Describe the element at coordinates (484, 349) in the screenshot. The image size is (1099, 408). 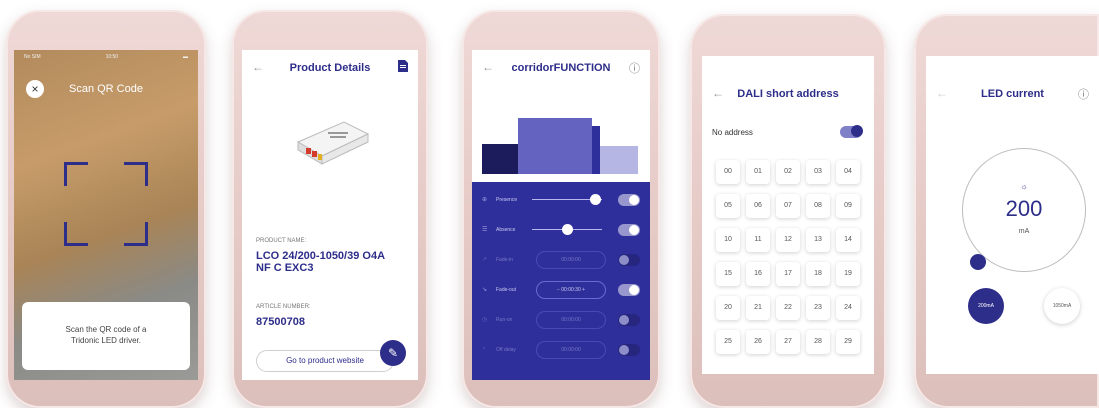
I see `off-delay-icon: ◔` at that location.